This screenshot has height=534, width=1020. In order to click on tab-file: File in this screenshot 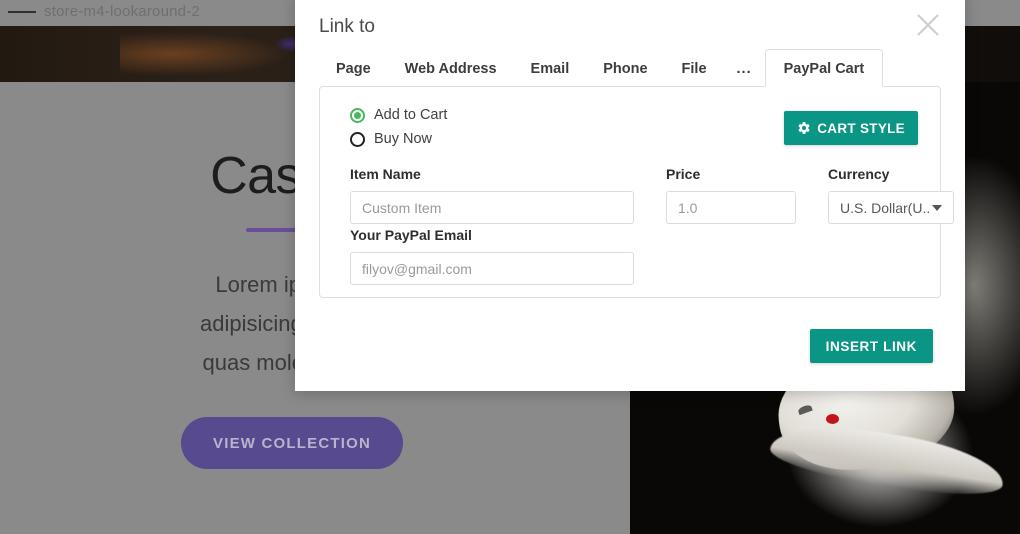, I will do `click(694, 68)`.